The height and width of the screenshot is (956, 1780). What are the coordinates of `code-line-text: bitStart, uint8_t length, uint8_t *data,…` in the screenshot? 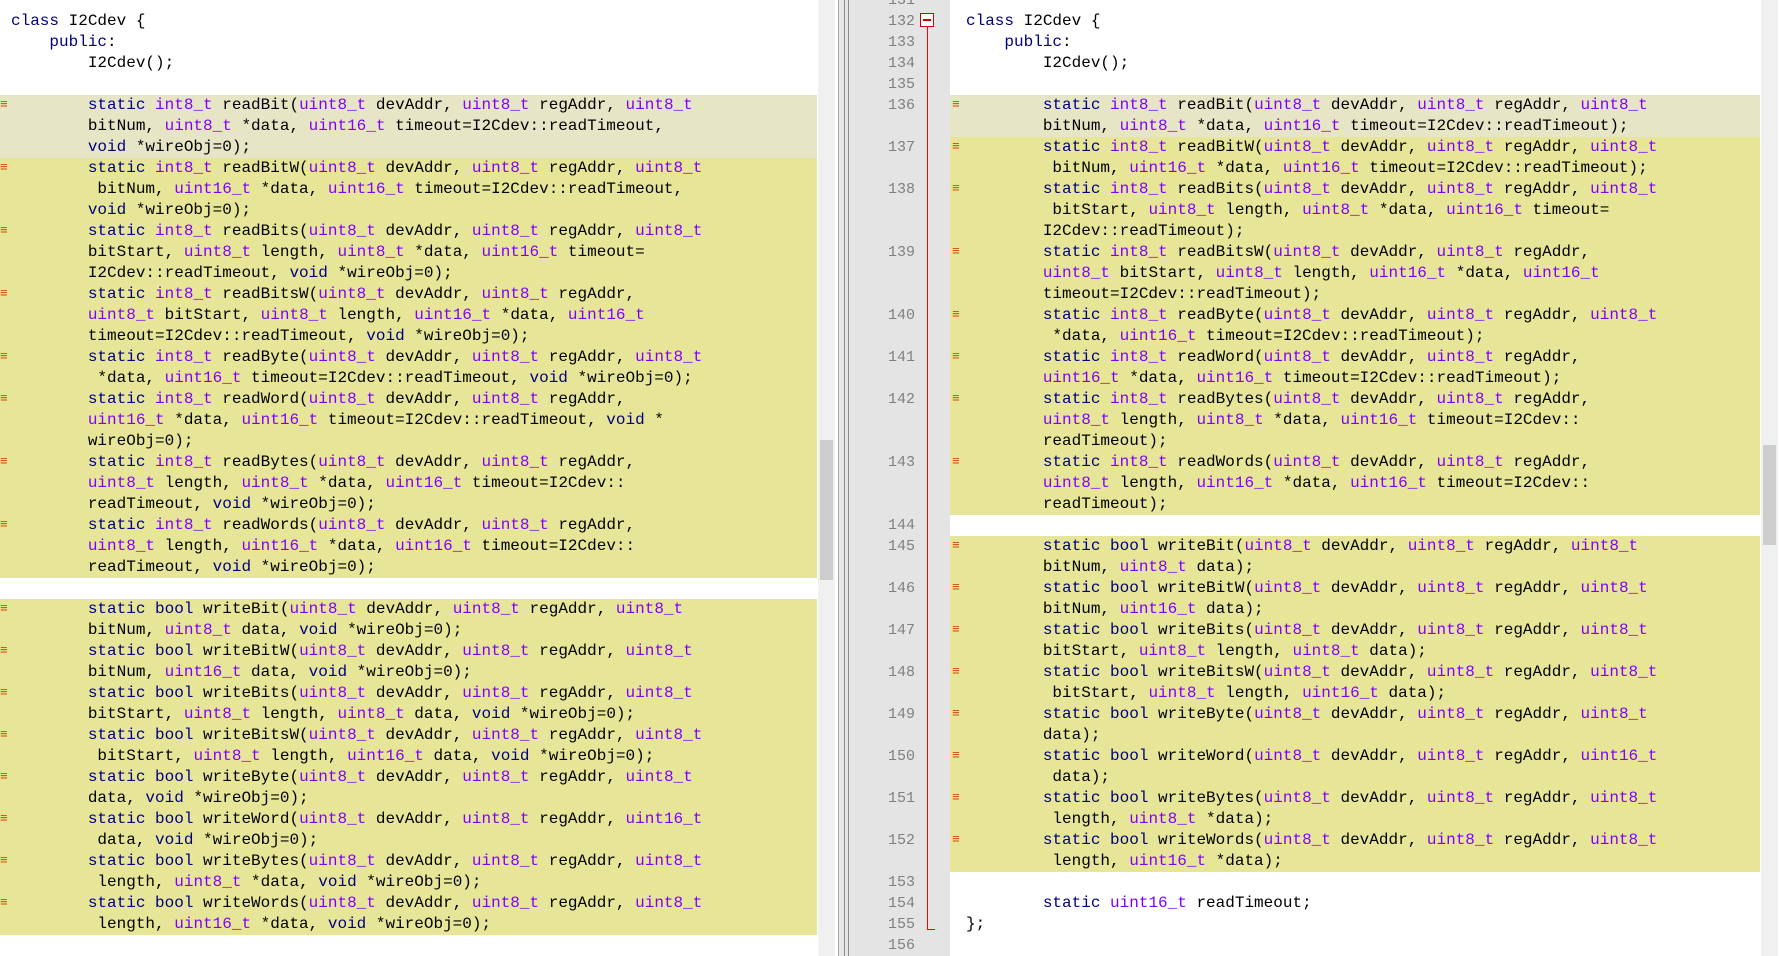 It's located at (1288, 210).